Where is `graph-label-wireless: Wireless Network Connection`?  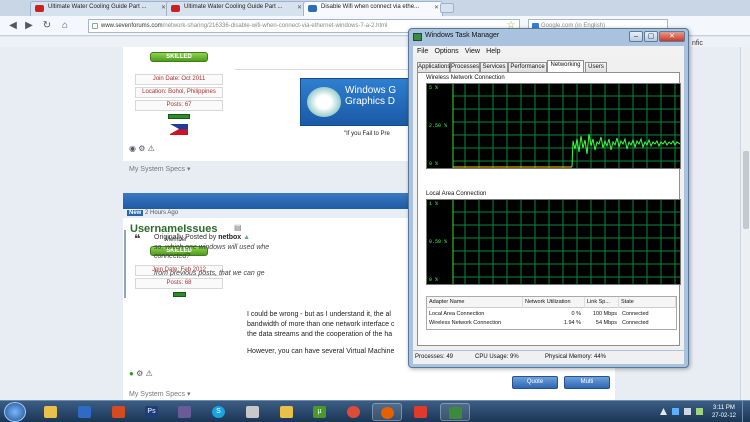 graph-label-wireless: Wireless Network Connection is located at coordinates (465, 78).